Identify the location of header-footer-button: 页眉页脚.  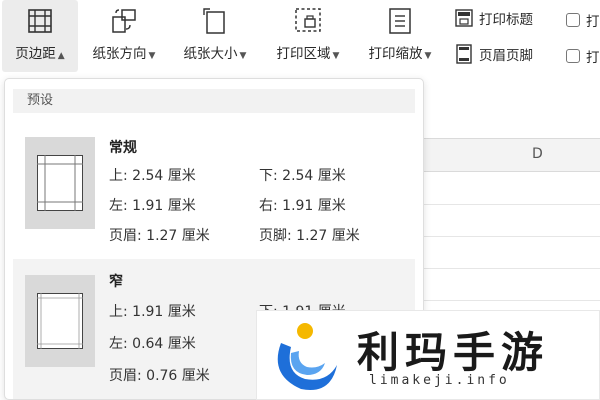
(493, 54).